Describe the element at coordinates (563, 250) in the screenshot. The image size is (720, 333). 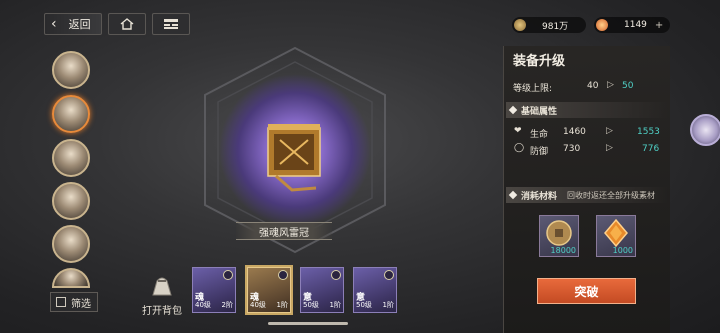
I see `material-count: 18000` at that location.